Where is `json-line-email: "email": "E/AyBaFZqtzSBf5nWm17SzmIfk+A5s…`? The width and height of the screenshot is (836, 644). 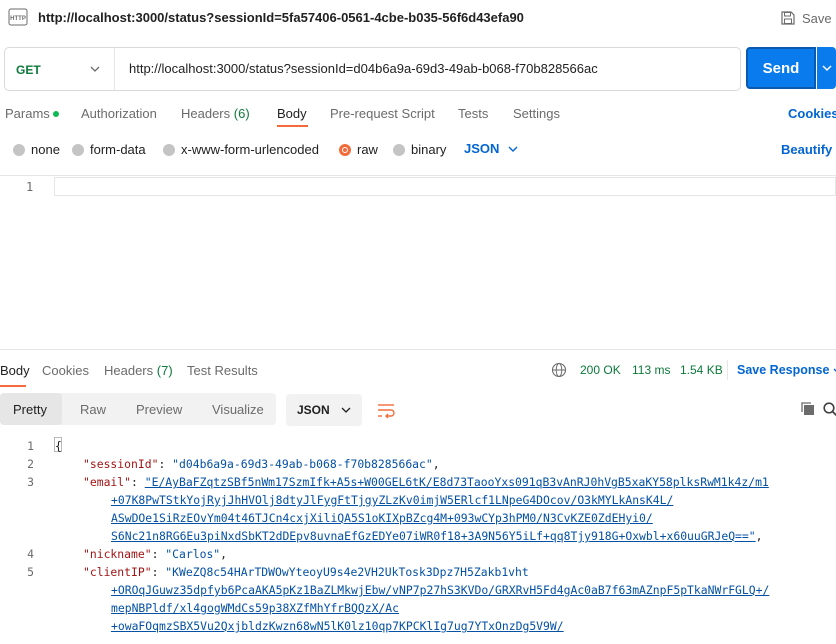 json-line-email: "email": "E/AyBaFZqtzSBf5nWm17SzmIfk+A5s… is located at coordinates (426, 482).